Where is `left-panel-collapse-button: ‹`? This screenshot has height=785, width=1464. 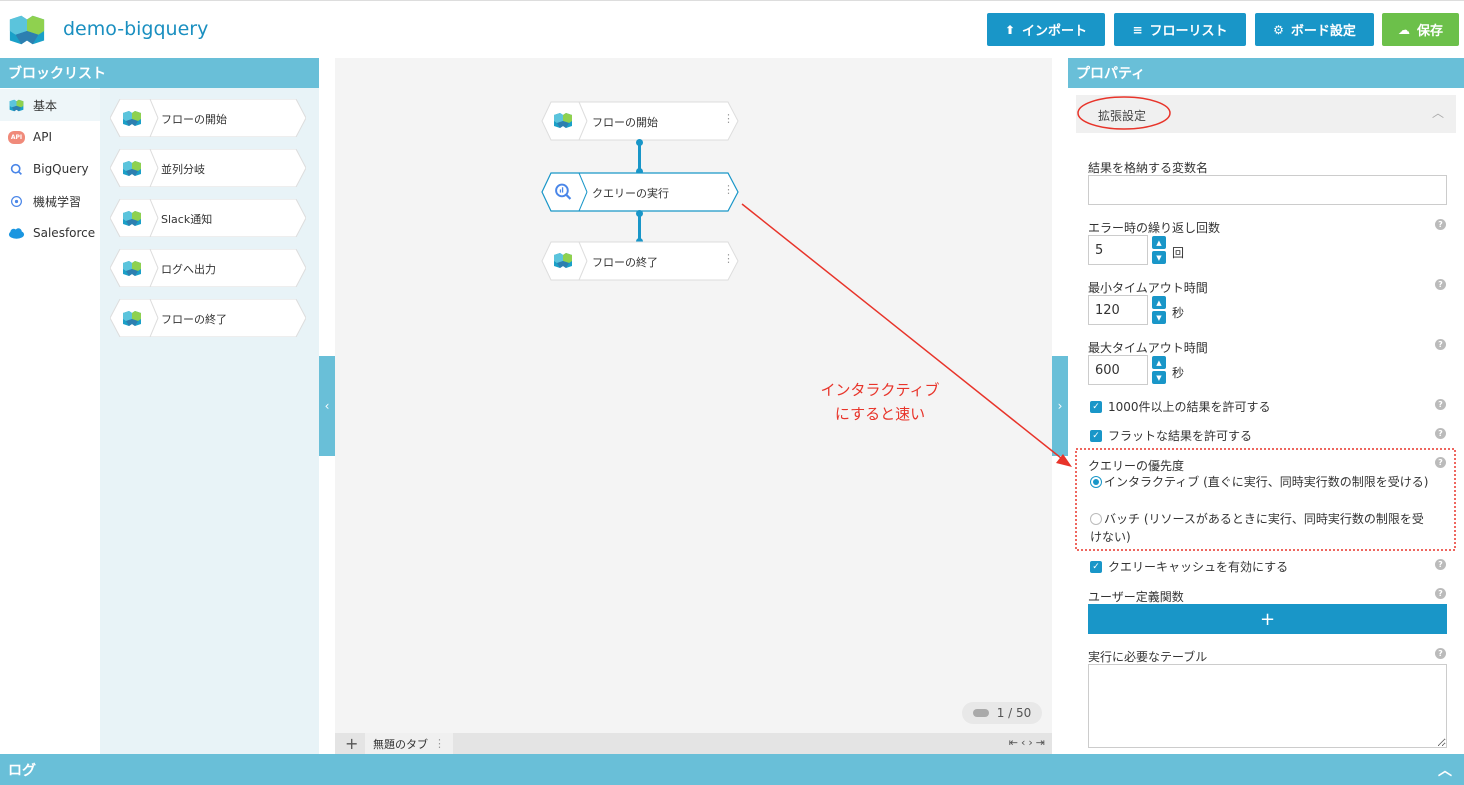
left-panel-collapse-button: ‹ is located at coordinates (327, 406).